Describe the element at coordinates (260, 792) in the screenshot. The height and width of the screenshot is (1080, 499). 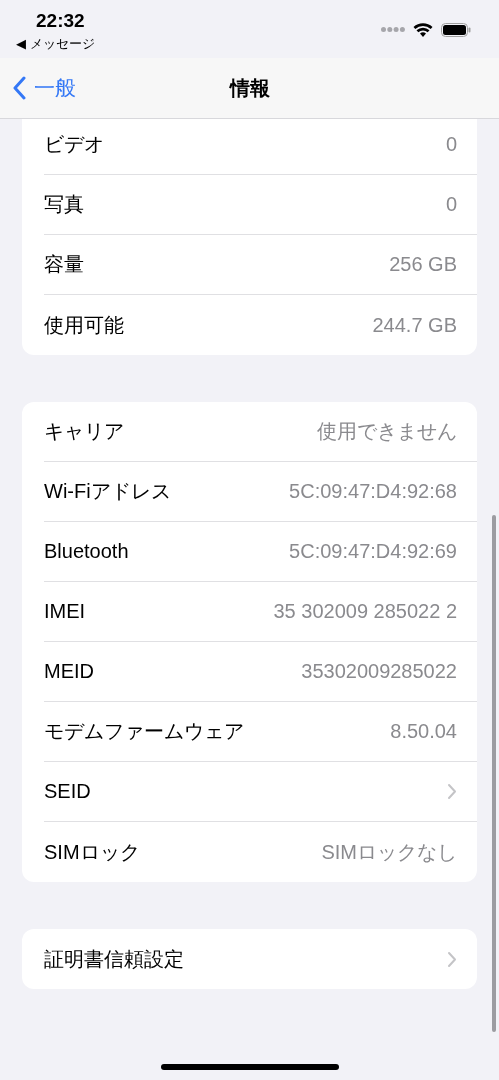
I see `settings-row: SEID` at that location.